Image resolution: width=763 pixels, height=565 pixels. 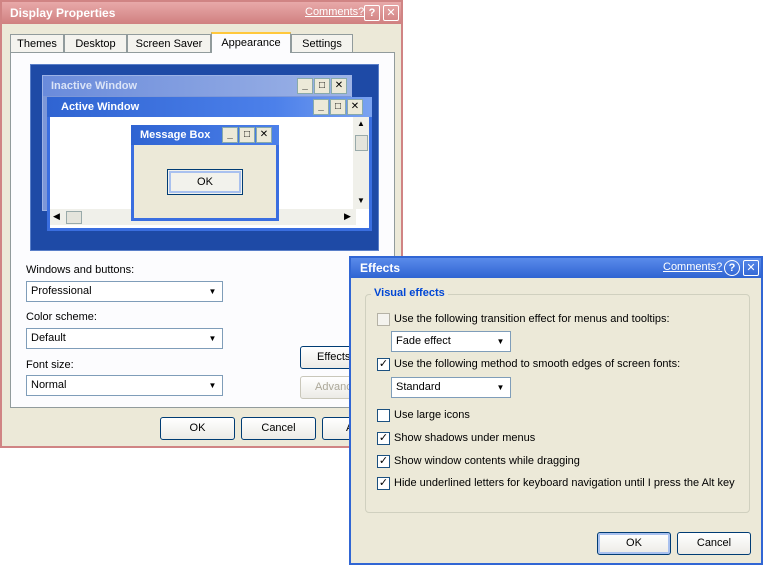 What do you see at coordinates (175, 135) in the screenshot?
I see `preview-message-title: Message Box` at bounding box center [175, 135].